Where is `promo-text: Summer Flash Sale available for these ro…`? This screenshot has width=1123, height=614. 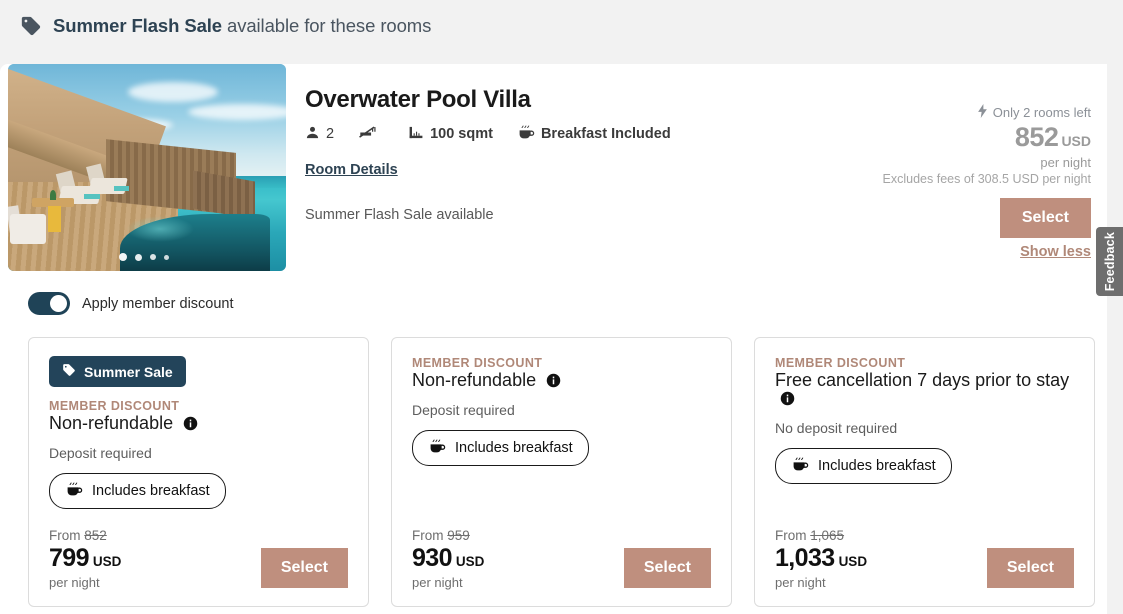 promo-text: Summer Flash Sale available for these ro… is located at coordinates (242, 26).